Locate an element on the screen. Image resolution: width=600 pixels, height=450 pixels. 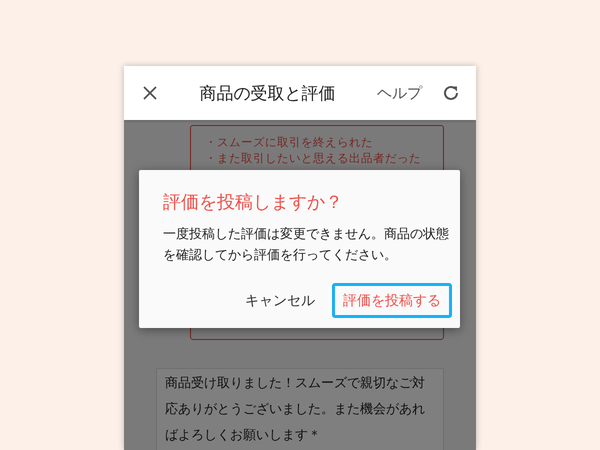
checklist-item: ・スムーズに取引を終えられた is located at coordinates (289, 142).